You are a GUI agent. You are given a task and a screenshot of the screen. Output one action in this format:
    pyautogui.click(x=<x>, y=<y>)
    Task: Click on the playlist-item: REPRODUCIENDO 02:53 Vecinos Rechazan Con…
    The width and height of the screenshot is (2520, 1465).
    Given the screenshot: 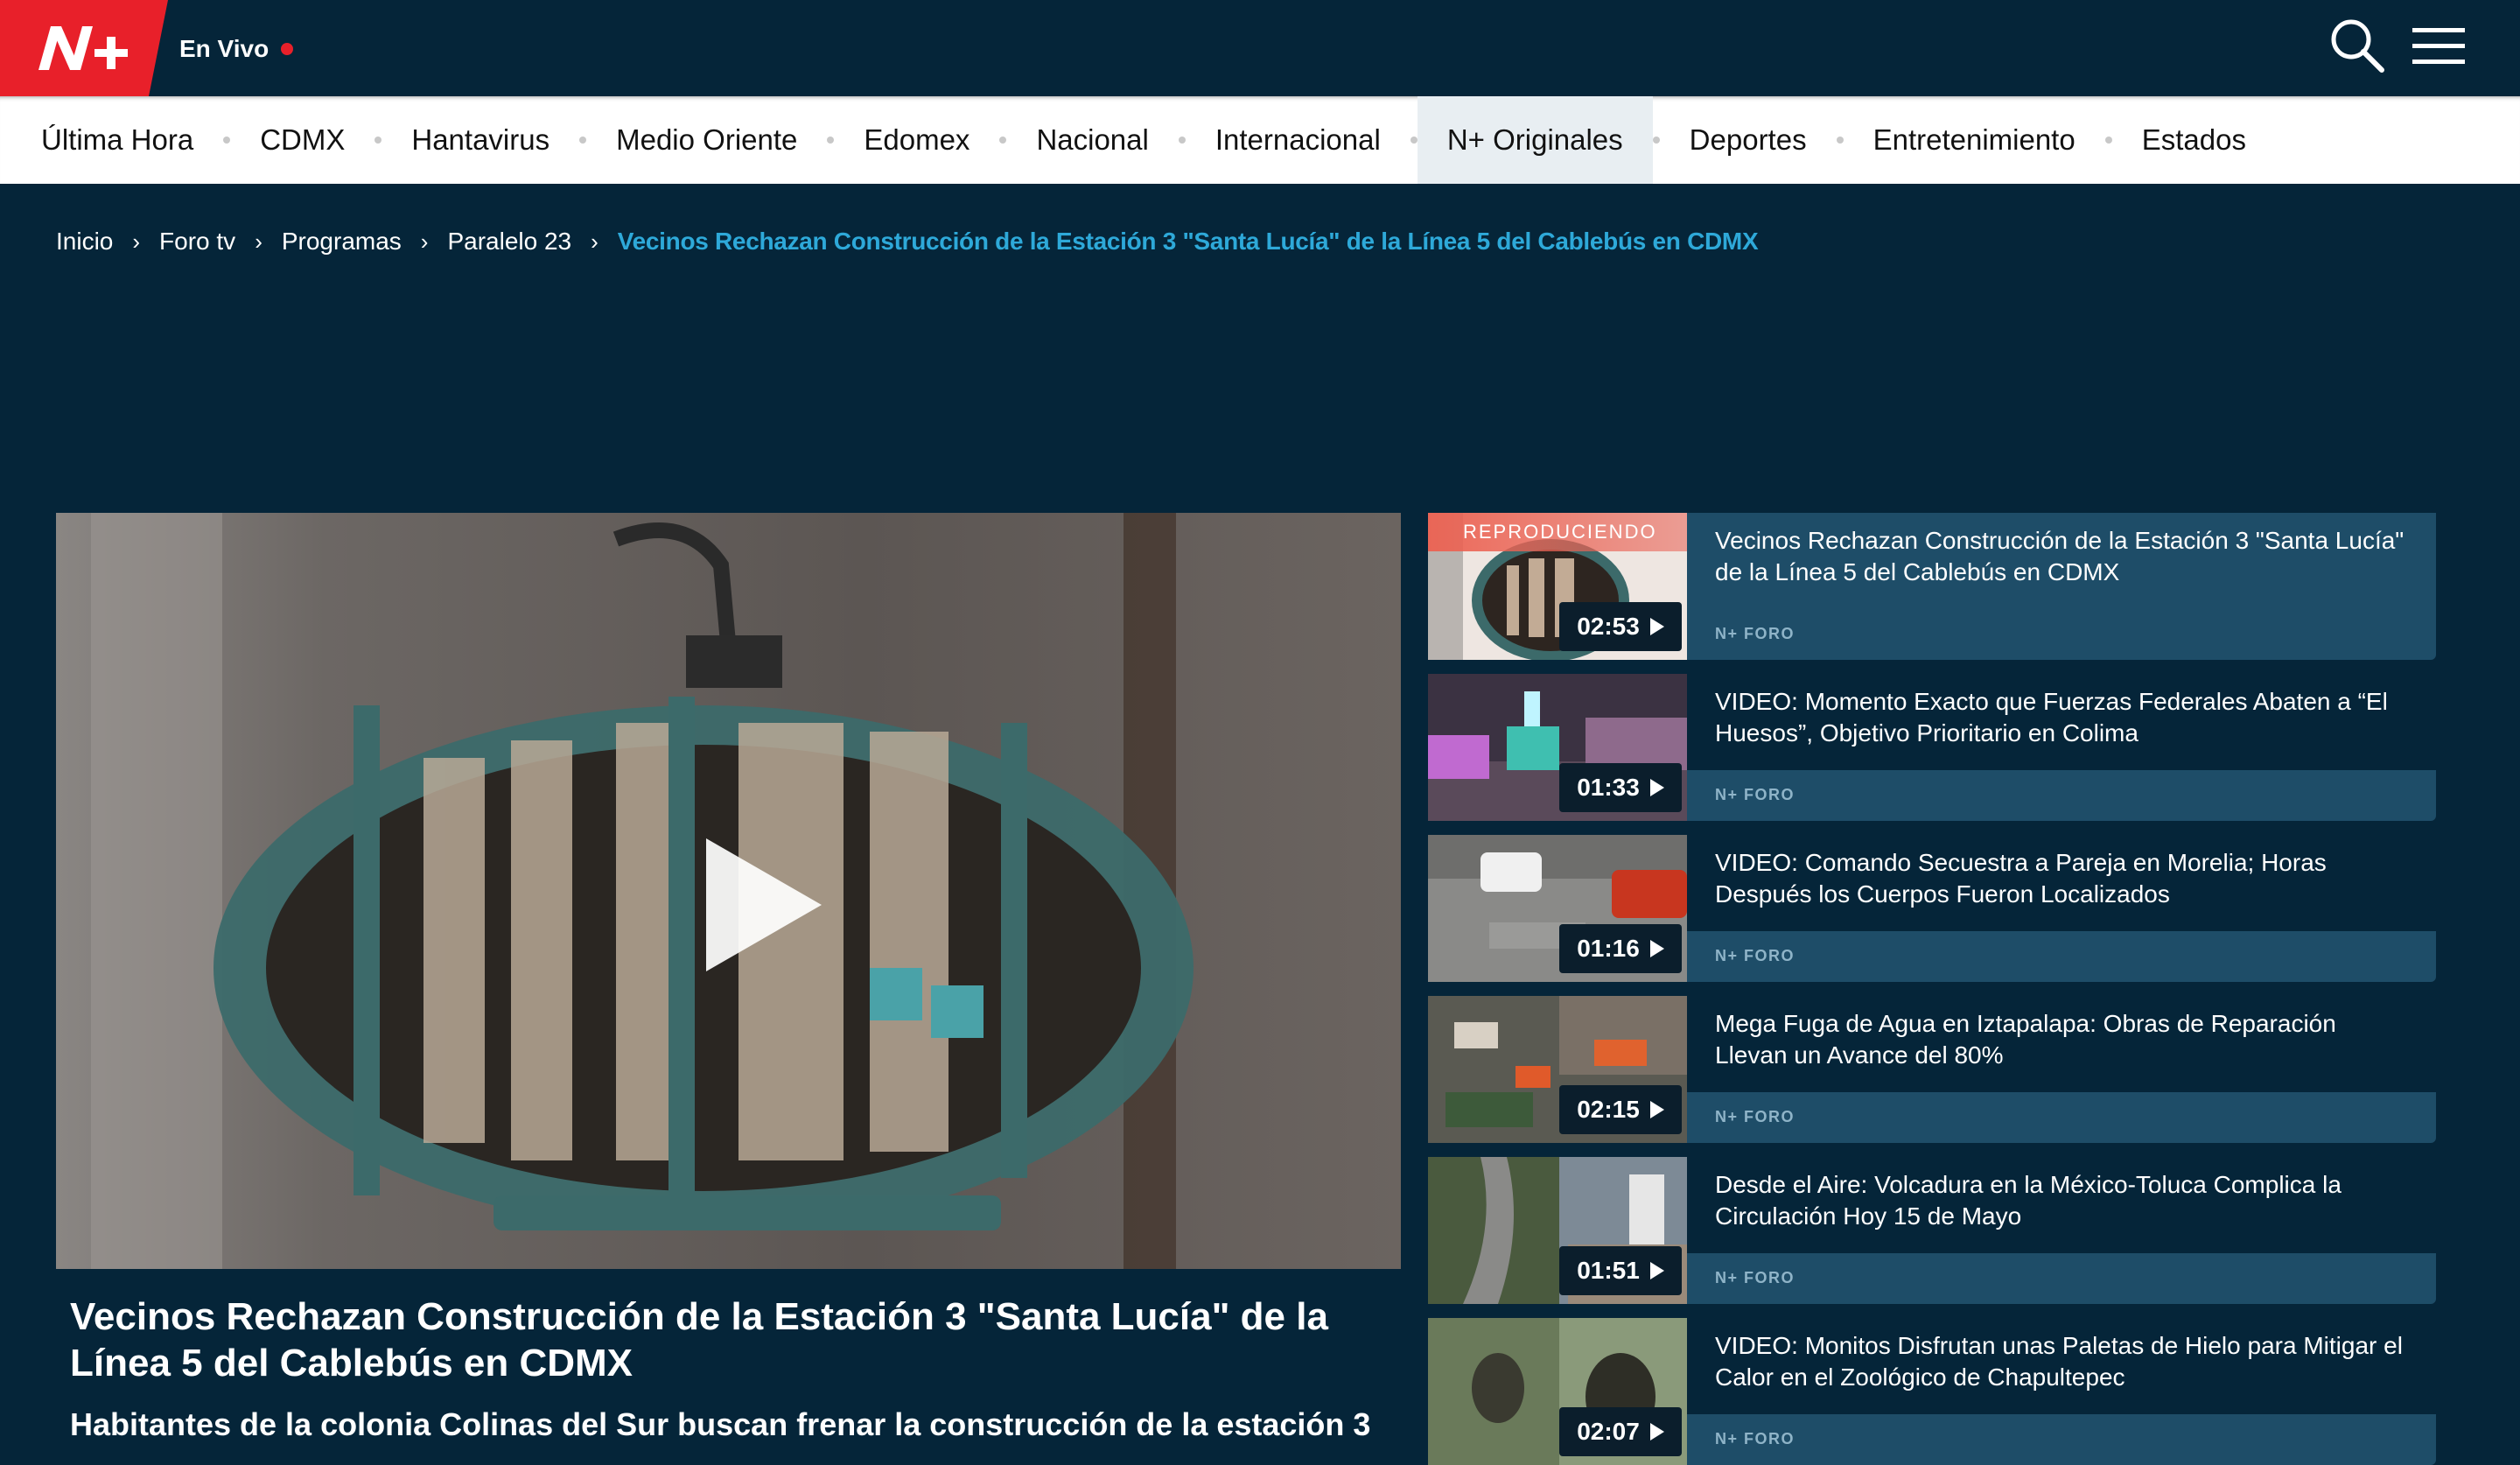 What is the action you would take?
    pyautogui.click(x=1932, y=586)
    